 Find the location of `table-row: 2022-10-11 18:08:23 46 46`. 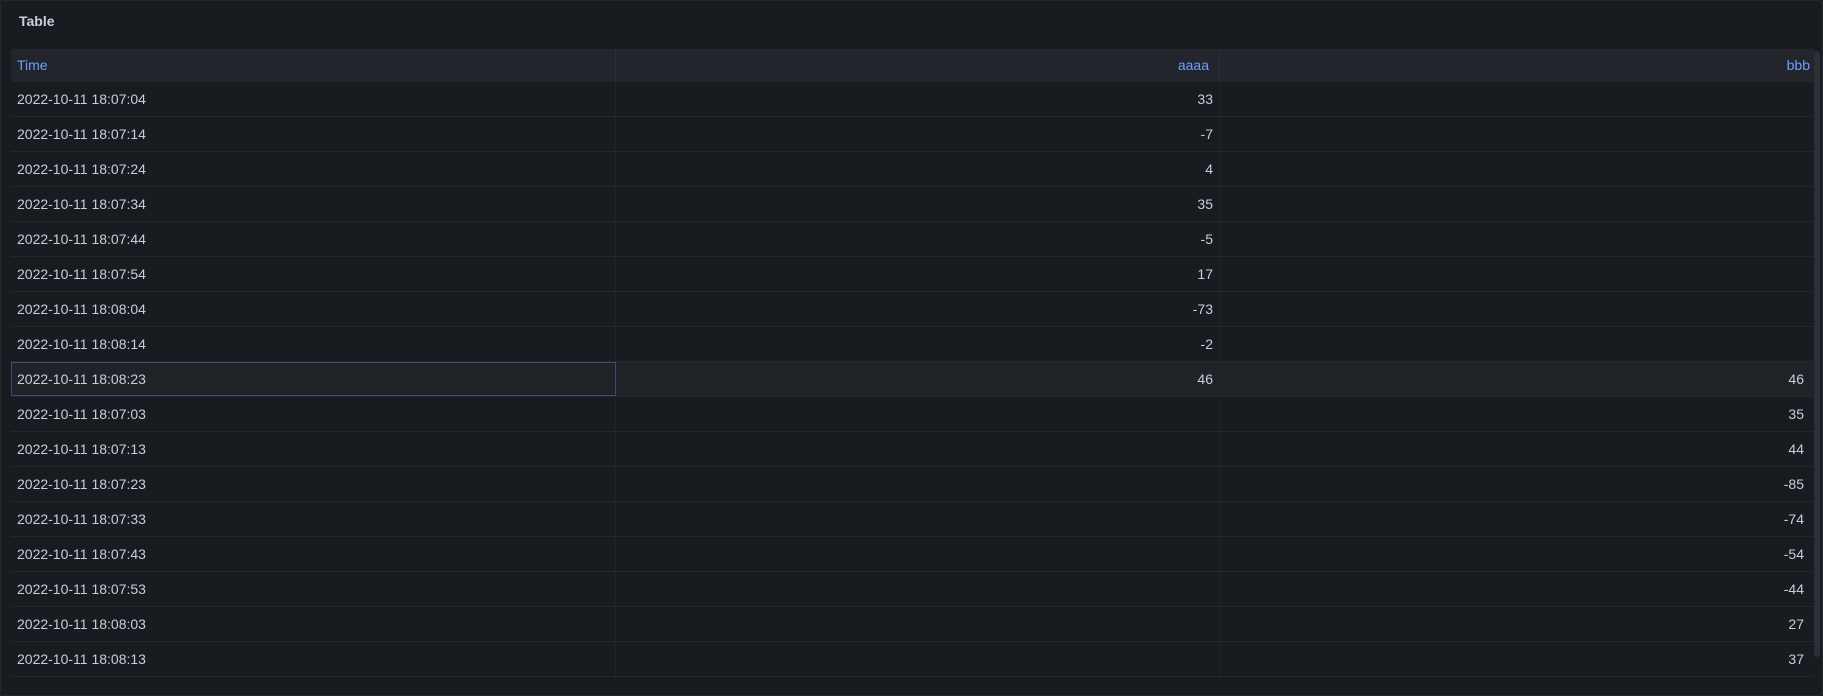

table-row: 2022-10-11 18:08:23 46 46 is located at coordinates (912, 379).